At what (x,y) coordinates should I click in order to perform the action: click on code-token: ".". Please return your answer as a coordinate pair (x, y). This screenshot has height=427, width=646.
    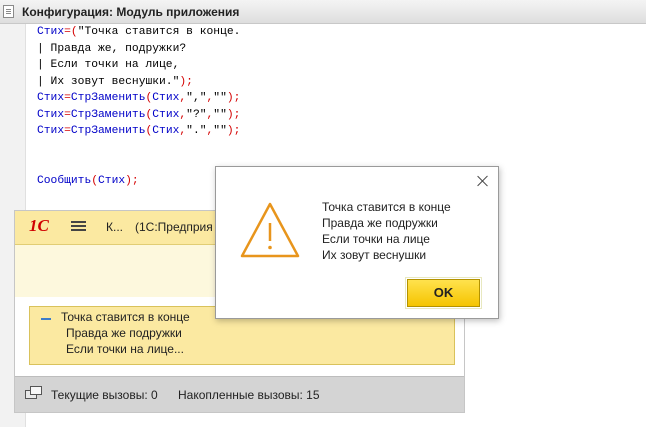
    Looking at the image, I should click on (196, 131).